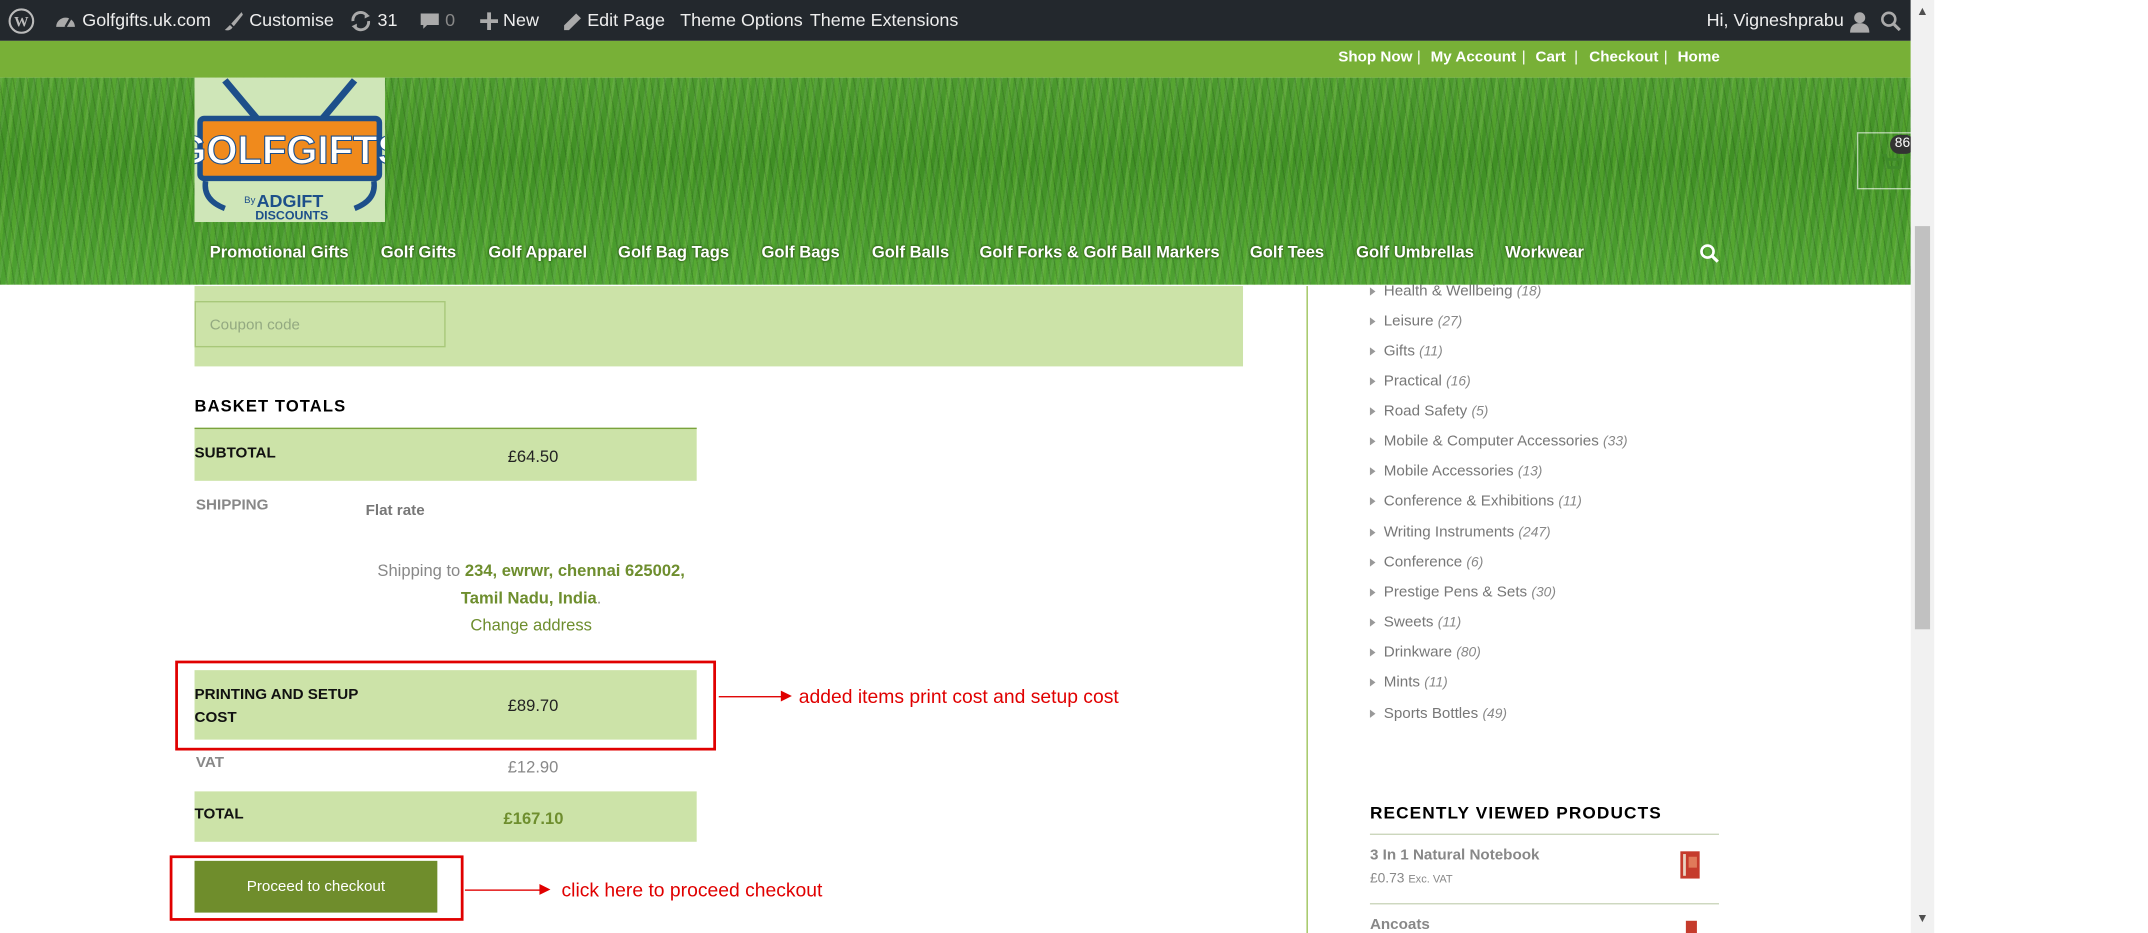 The image size is (2148, 933). What do you see at coordinates (750, 697) in the screenshot?
I see `annotation-arrow` at bounding box center [750, 697].